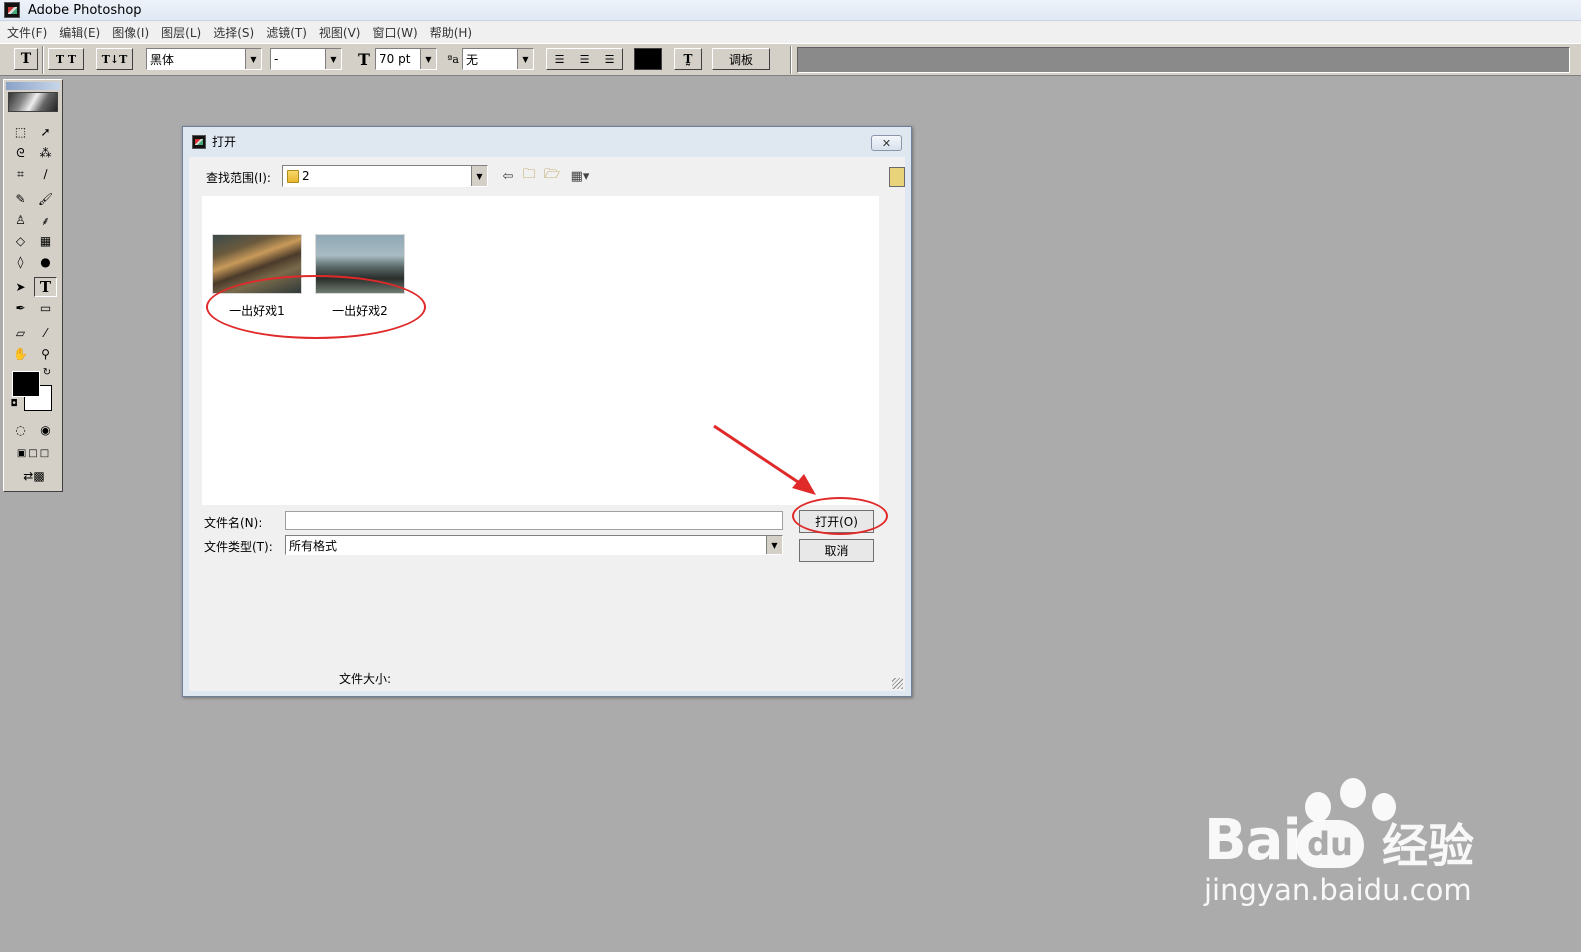 This screenshot has height=952, width=1581. Describe the element at coordinates (45, 132) in the screenshot. I see `move-tool-icon: ➚` at that location.